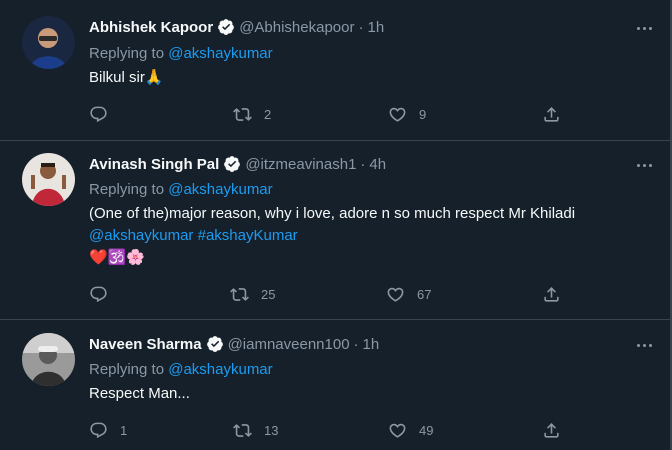 The image size is (672, 450). I want to click on tweet-text-links: @akshaykumar #akshayKumar, so click(332, 236).